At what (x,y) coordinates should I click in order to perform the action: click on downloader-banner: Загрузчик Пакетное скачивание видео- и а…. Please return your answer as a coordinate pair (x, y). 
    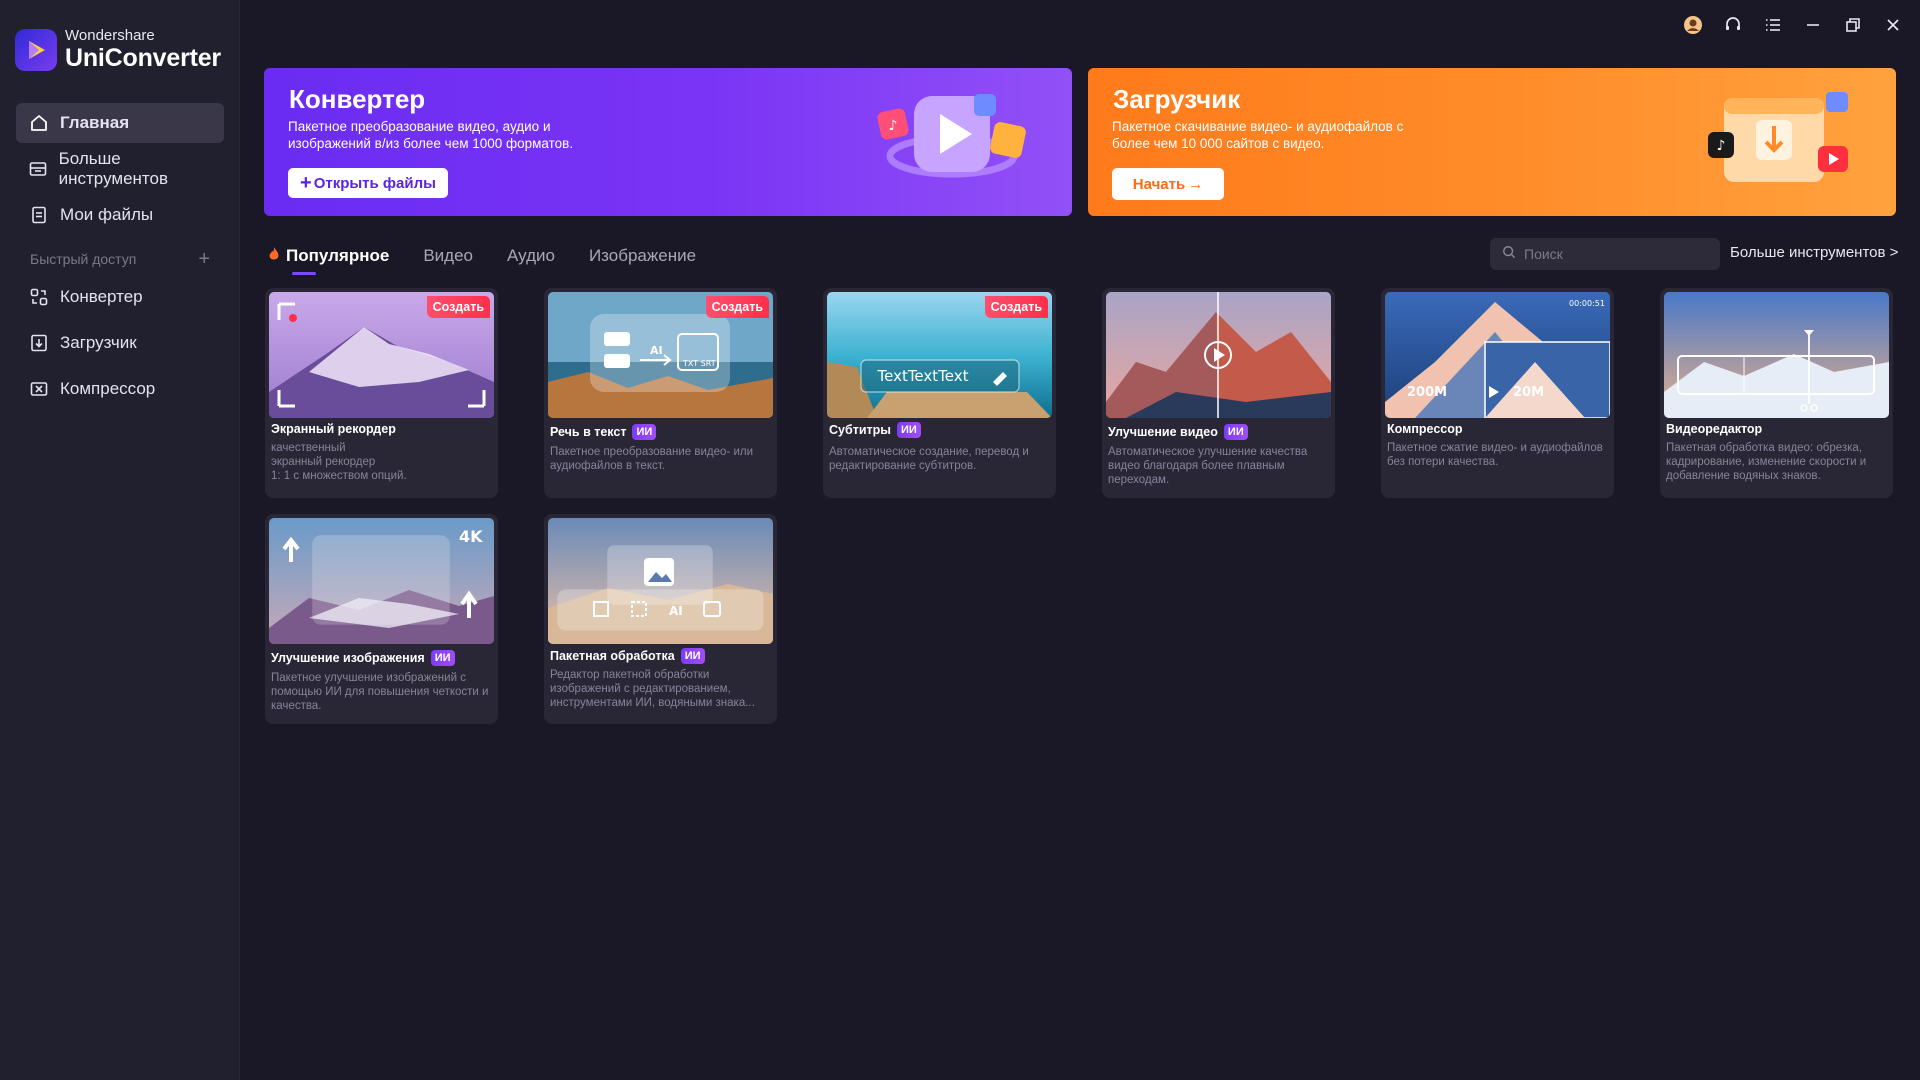
    Looking at the image, I should click on (1492, 142).